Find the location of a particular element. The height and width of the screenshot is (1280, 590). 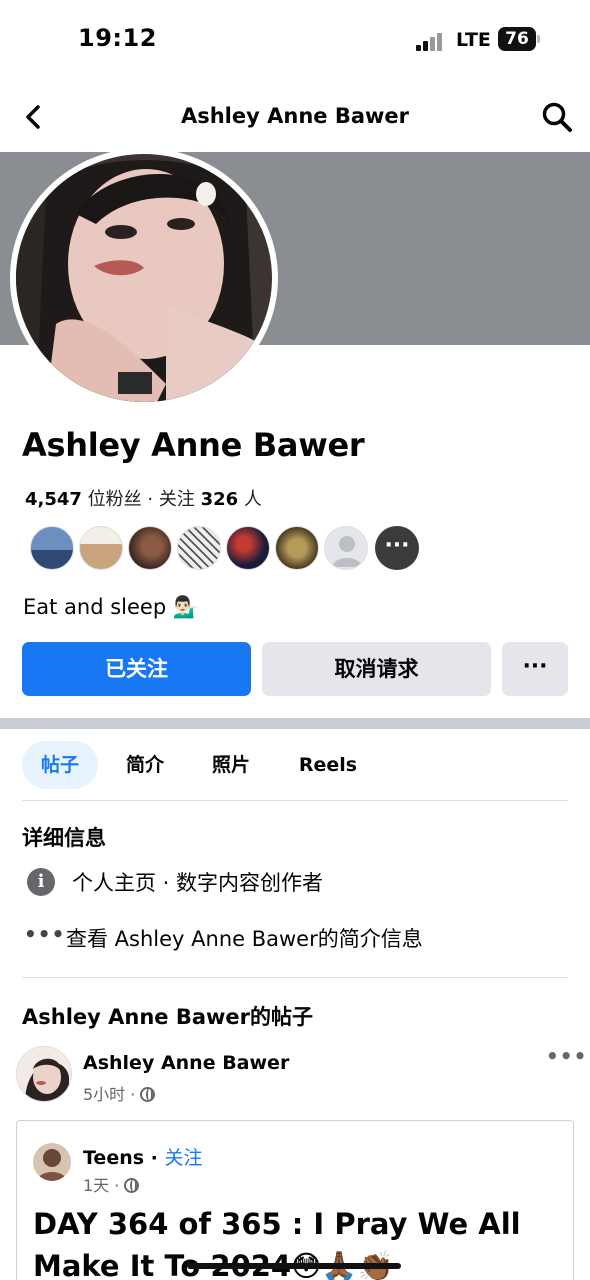

cancel-request-button: 取消请求 is located at coordinates (376, 669).